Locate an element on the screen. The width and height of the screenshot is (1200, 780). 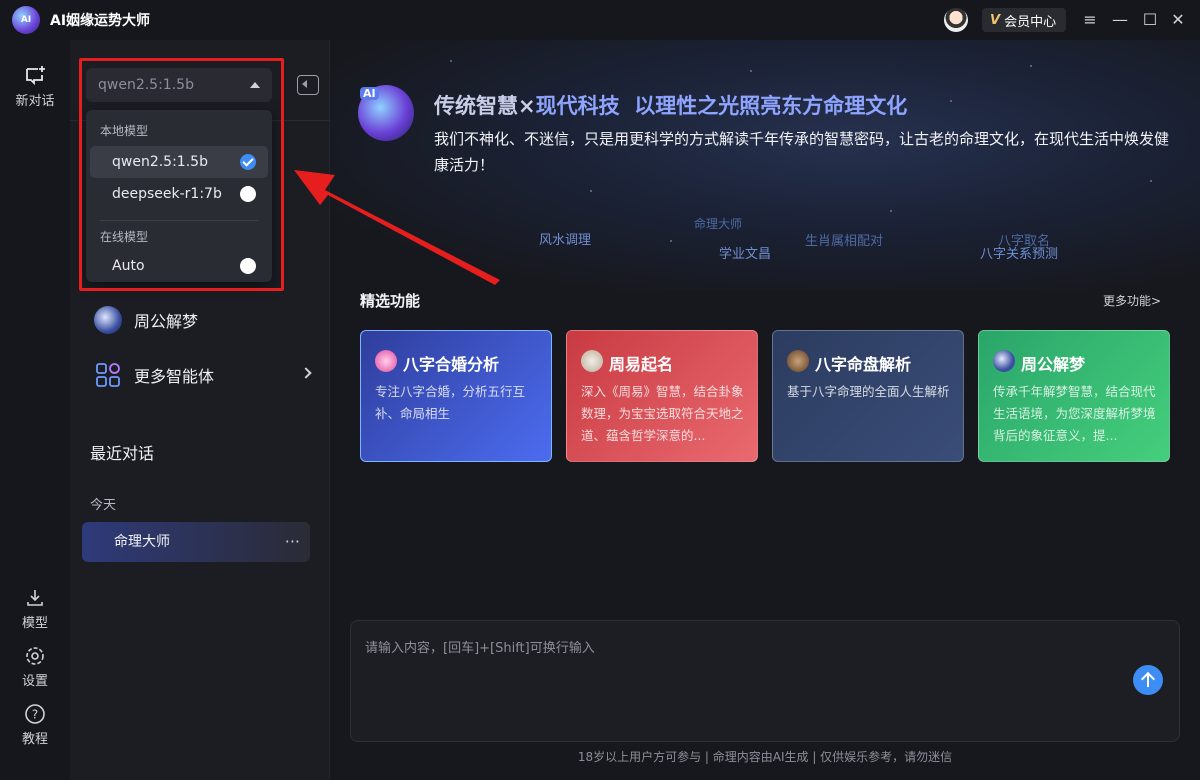
book-icon is located at coordinates (592, 361).